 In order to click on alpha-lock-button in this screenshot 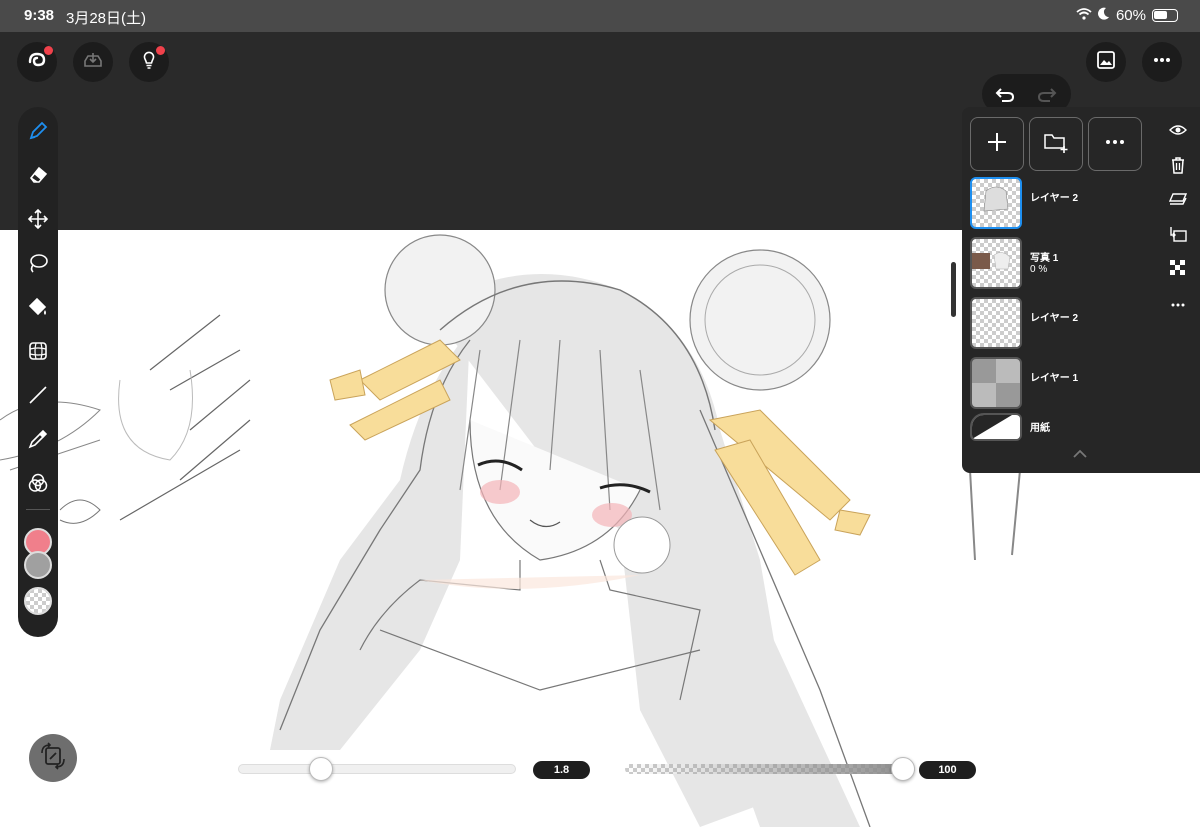, I will do `click(1178, 270)`.